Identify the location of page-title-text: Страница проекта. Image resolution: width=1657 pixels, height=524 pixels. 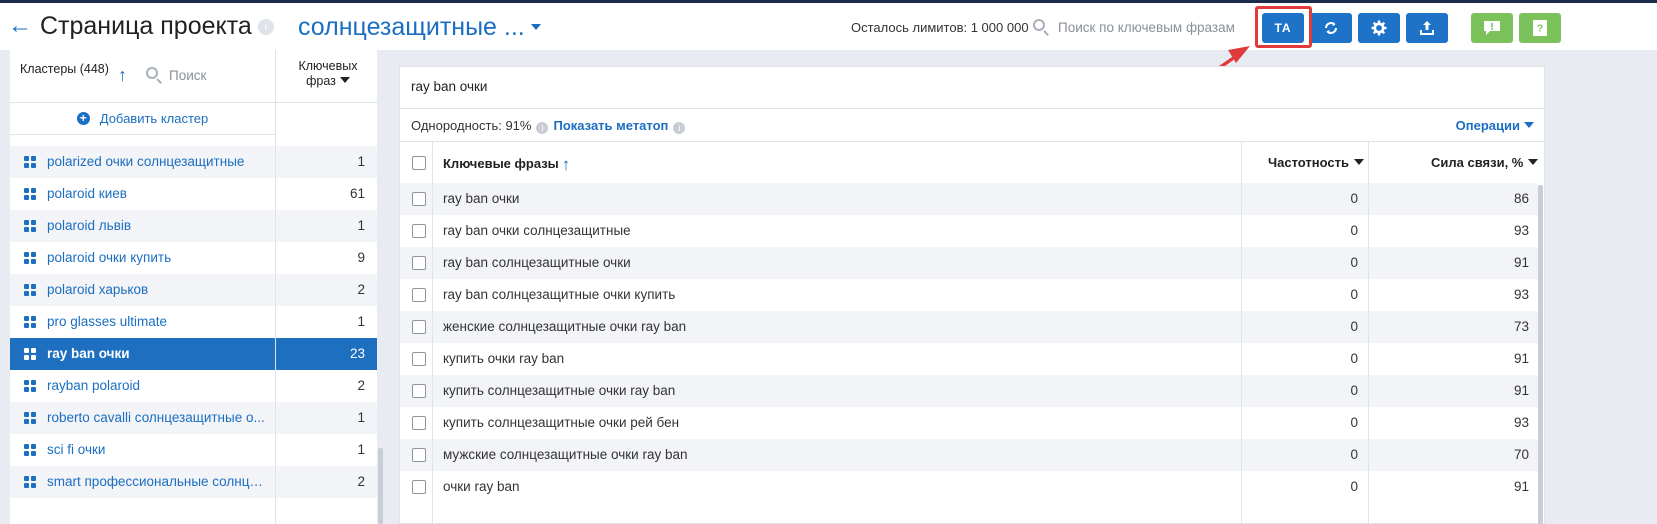
(146, 26).